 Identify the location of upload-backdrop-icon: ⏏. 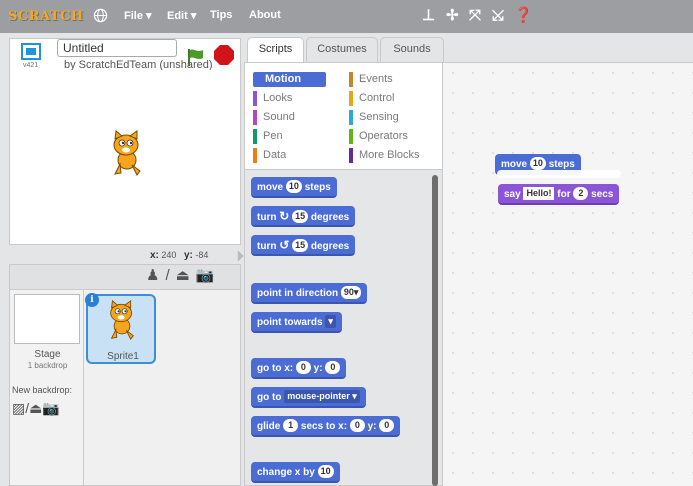
(35, 408).